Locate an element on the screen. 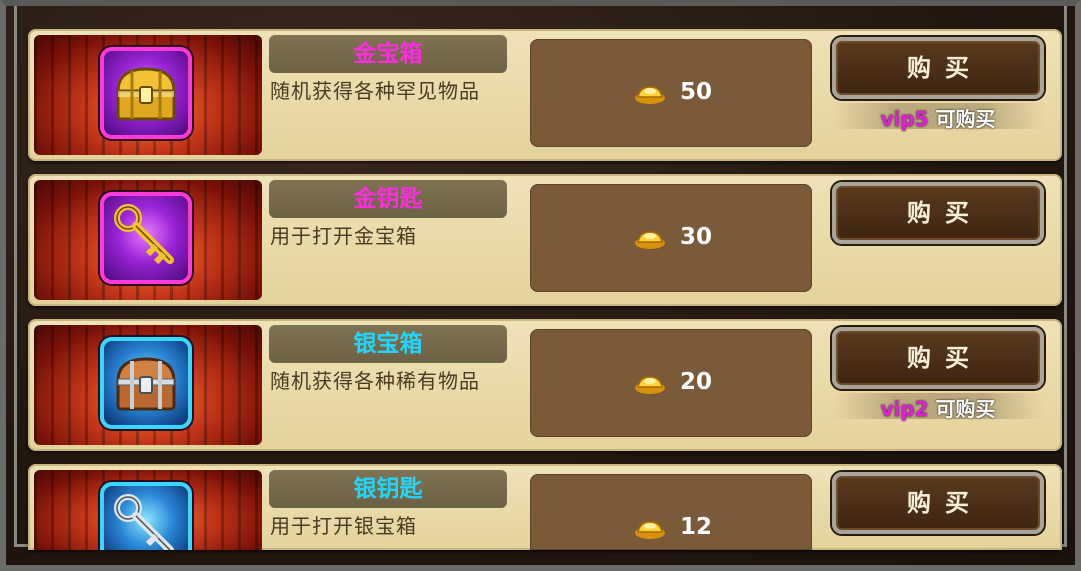 The height and width of the screenshot is (571, 1081). vip-requirement: vip2 可购买 is located at coordinates (938, 407).